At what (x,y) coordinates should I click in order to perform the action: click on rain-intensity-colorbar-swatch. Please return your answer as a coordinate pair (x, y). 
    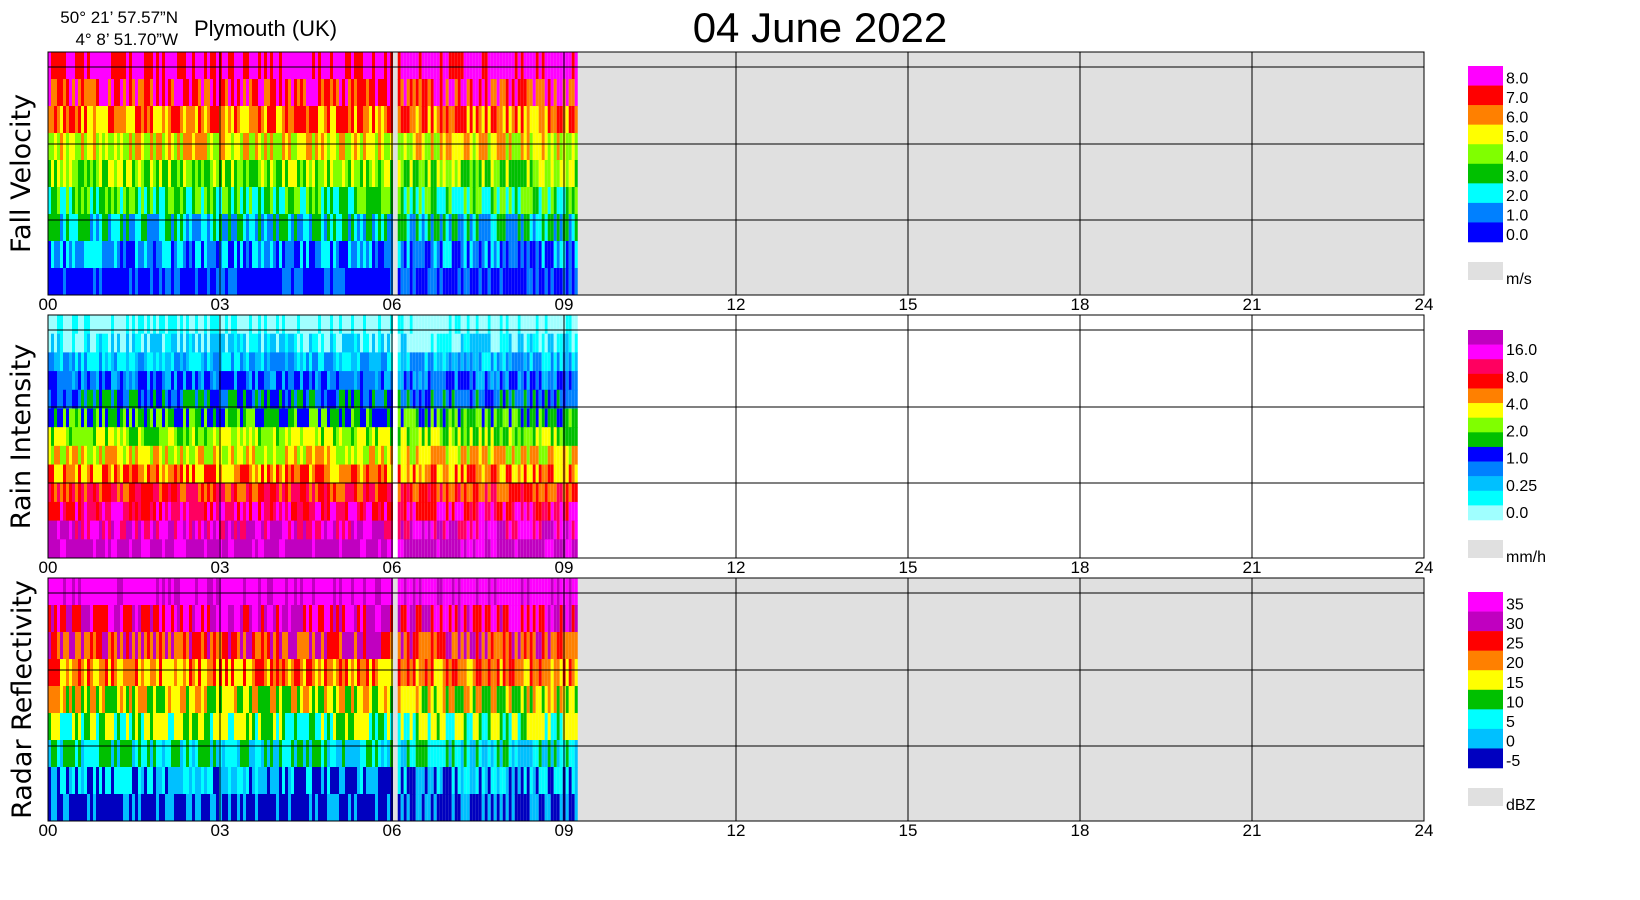
    Looking at the image, I should click on (1485, 367).